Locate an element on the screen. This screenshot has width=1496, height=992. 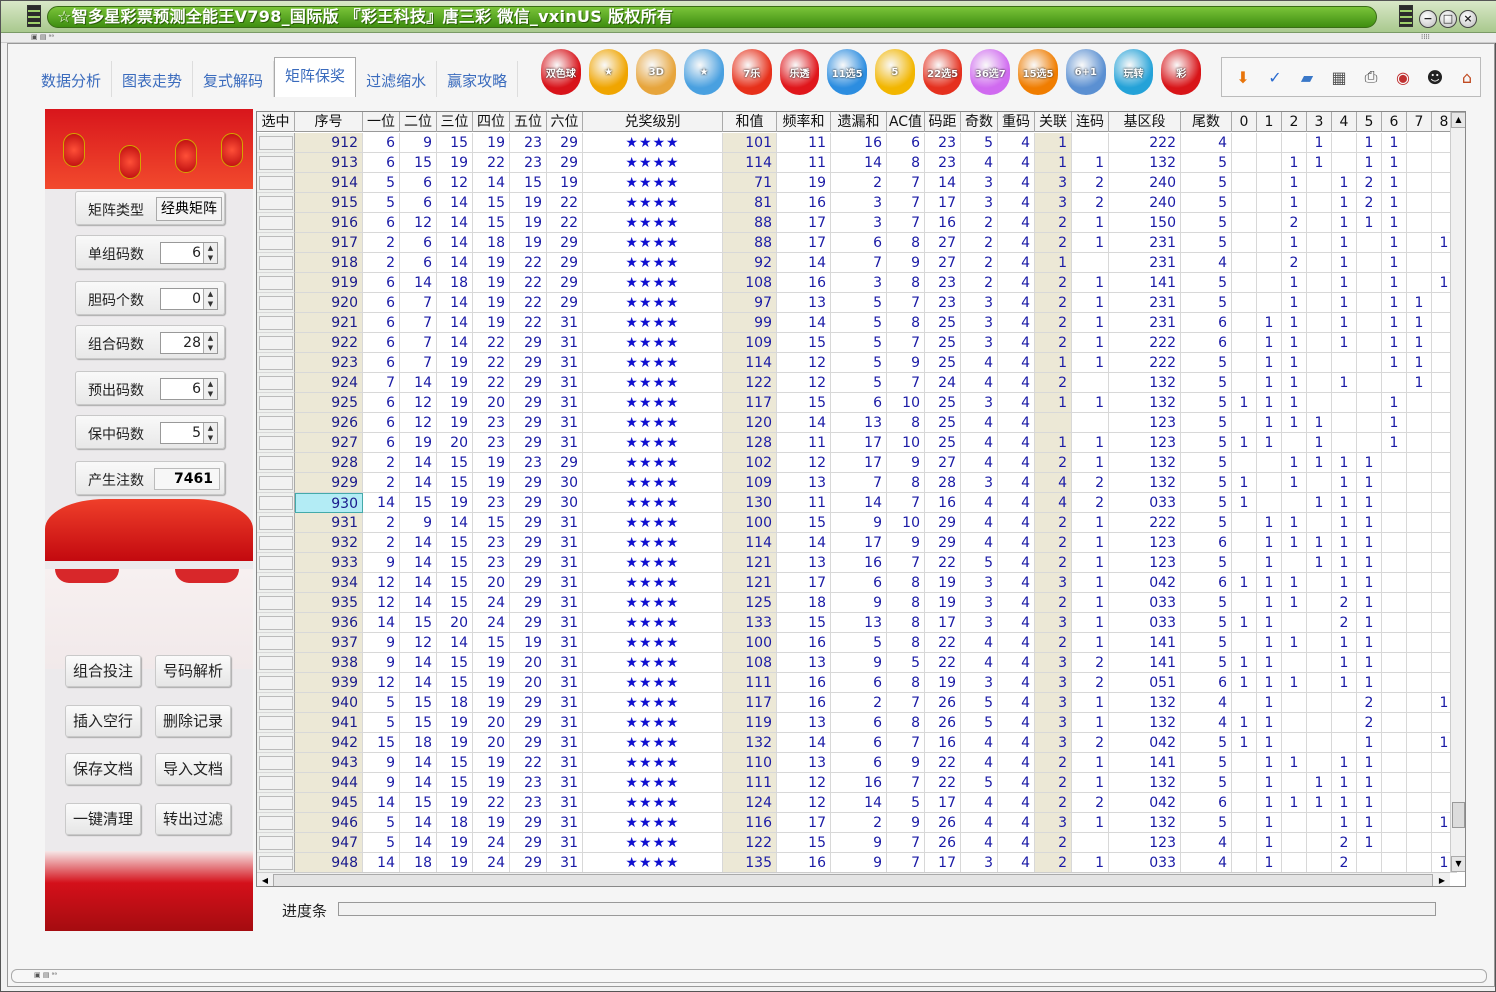
col-header: 选中 is located at coordinates (276, 122).